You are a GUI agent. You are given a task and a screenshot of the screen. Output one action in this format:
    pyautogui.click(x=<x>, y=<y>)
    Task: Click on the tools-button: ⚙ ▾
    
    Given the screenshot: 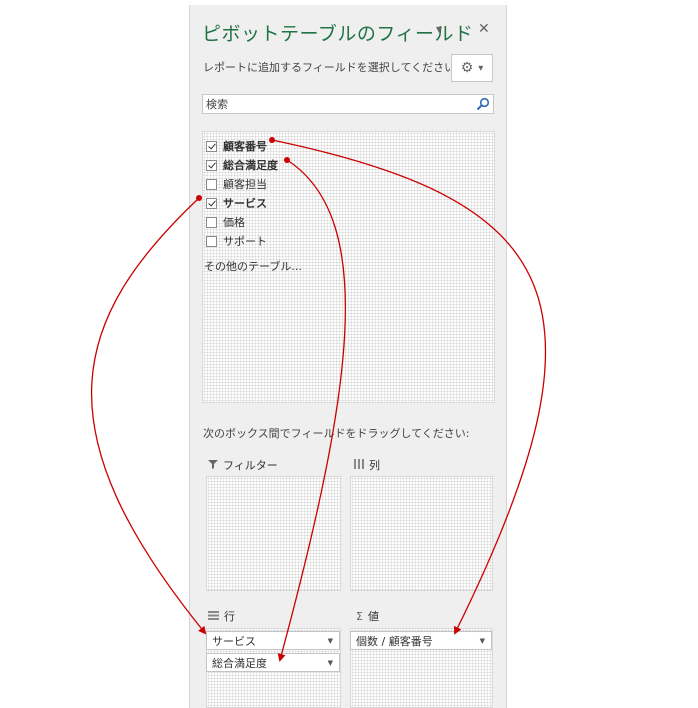 What is the action you would take?
    pyautogui.click(x=472, y=68)
    